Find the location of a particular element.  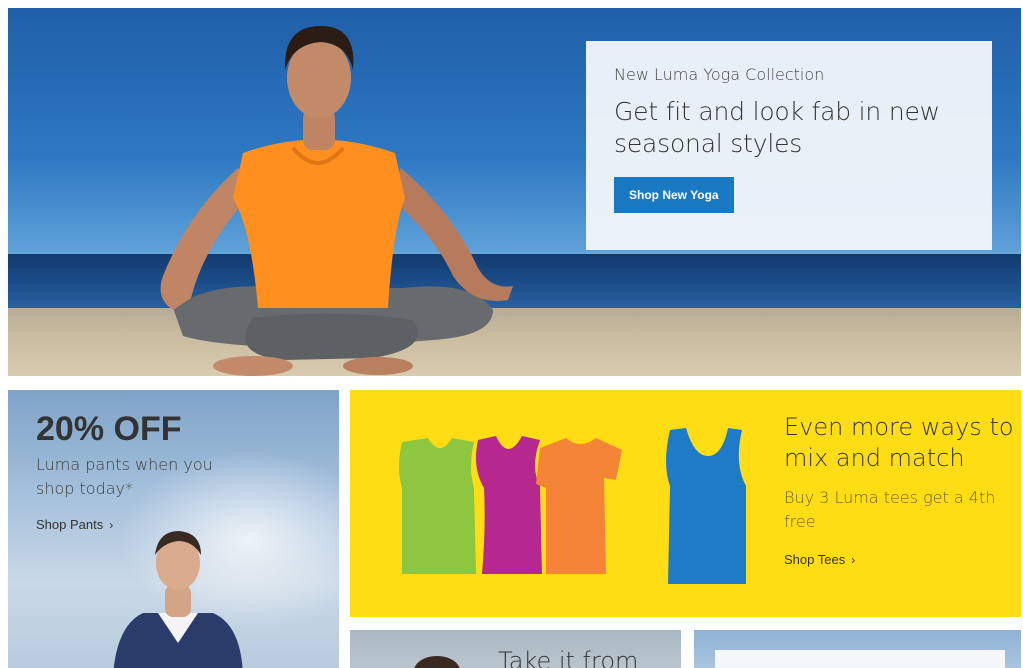

promo-pants-headline: 20% OFF is located at coordinates (109, 429).